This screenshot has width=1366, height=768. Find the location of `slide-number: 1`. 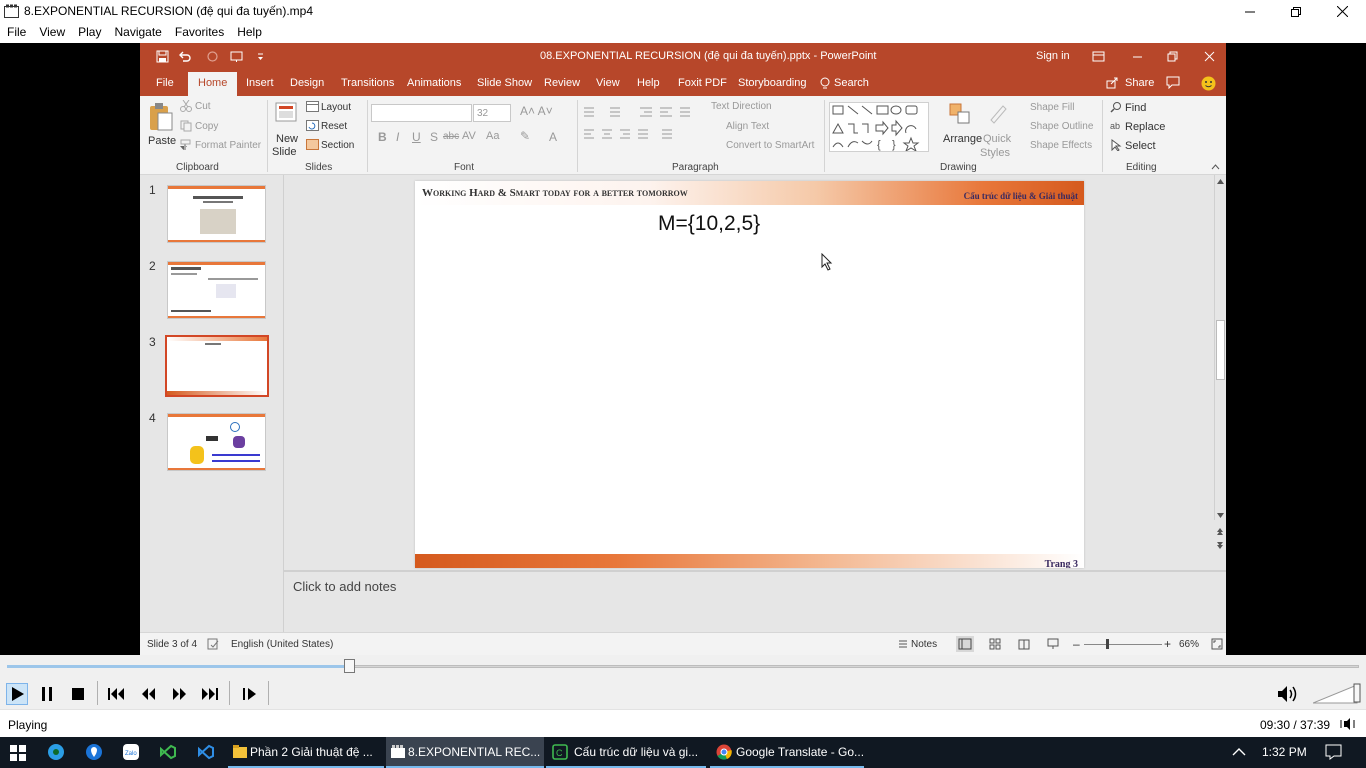

slide-number: 1 is located at coordinates (152, 190).